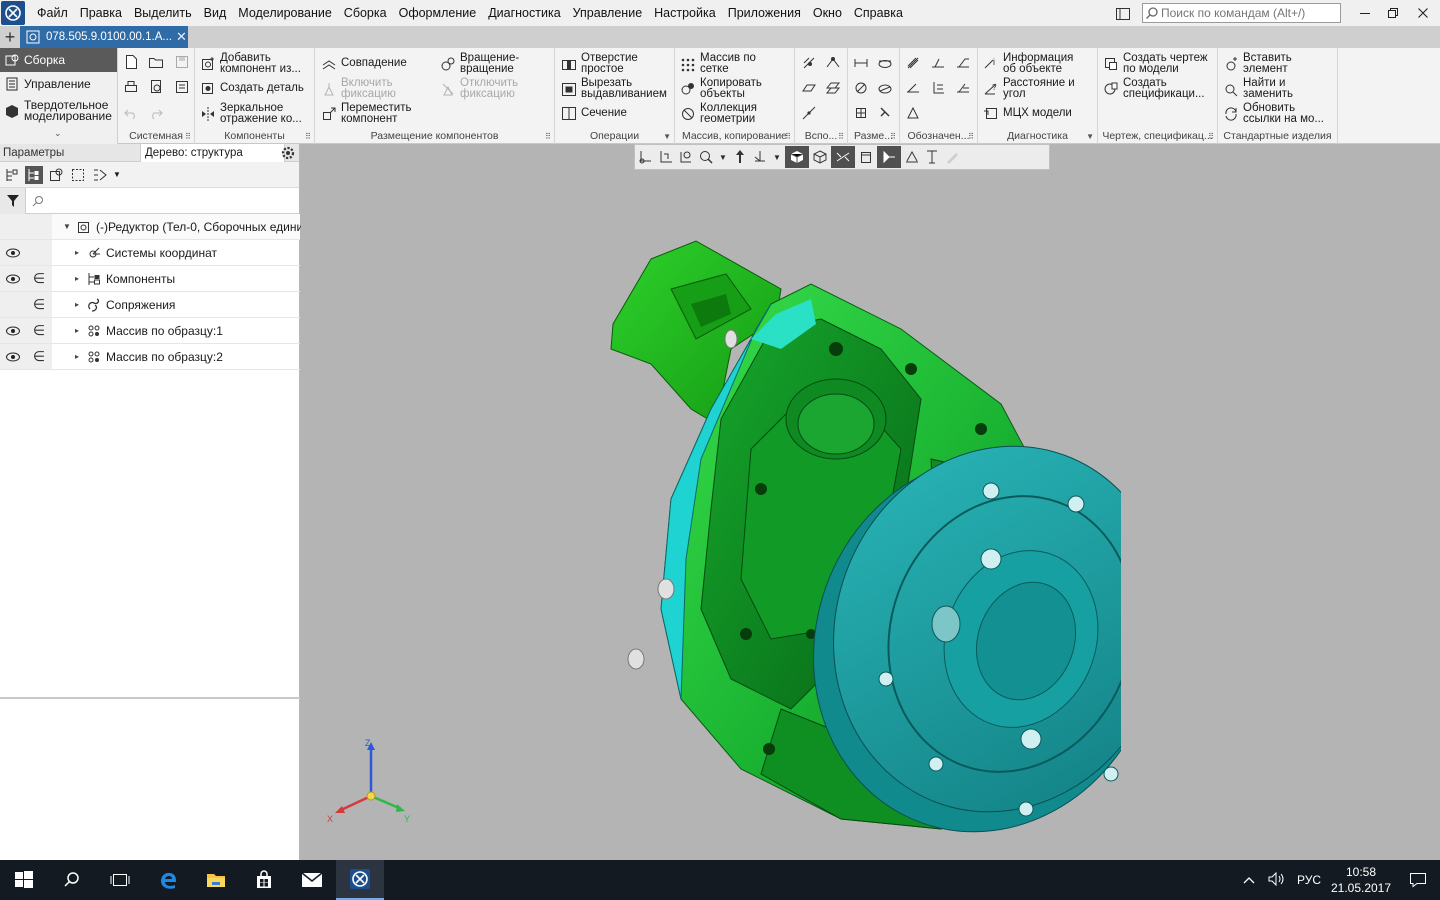 The height and width of the screenshot is (900, 1440). I want to click on object-info-button: i Информация об объекте, so click(1027, 63).